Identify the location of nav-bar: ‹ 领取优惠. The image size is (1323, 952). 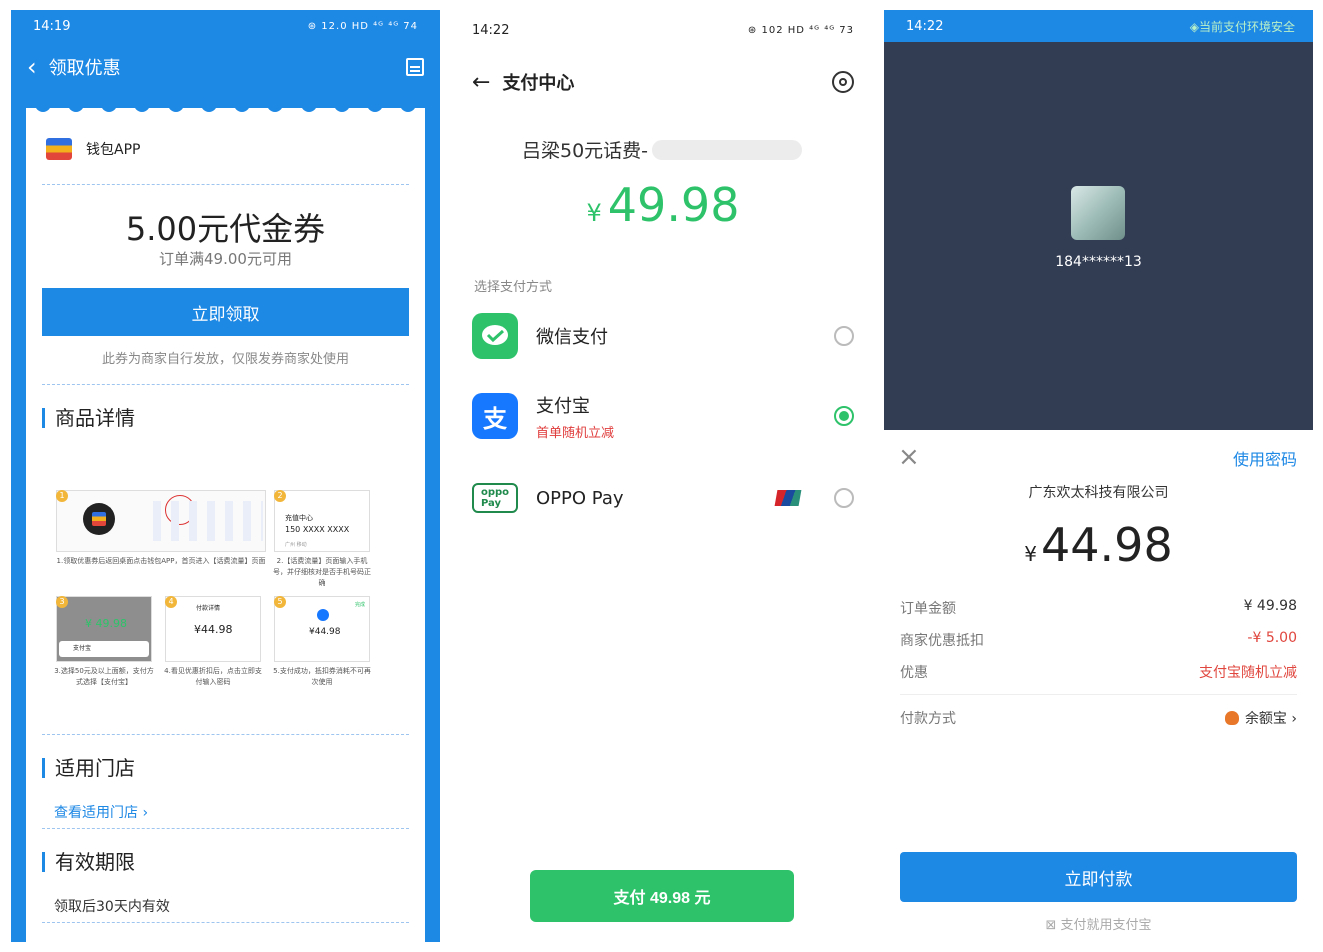
(225, 67).